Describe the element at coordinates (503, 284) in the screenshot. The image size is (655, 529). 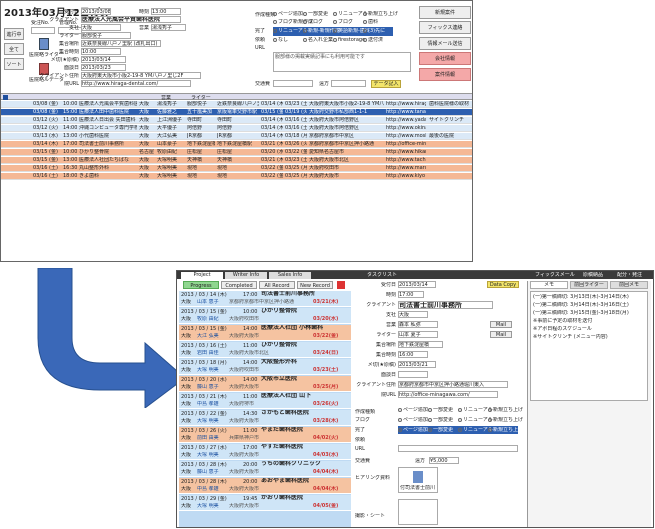
I see `data-copy-button: Data Copy` at that location.